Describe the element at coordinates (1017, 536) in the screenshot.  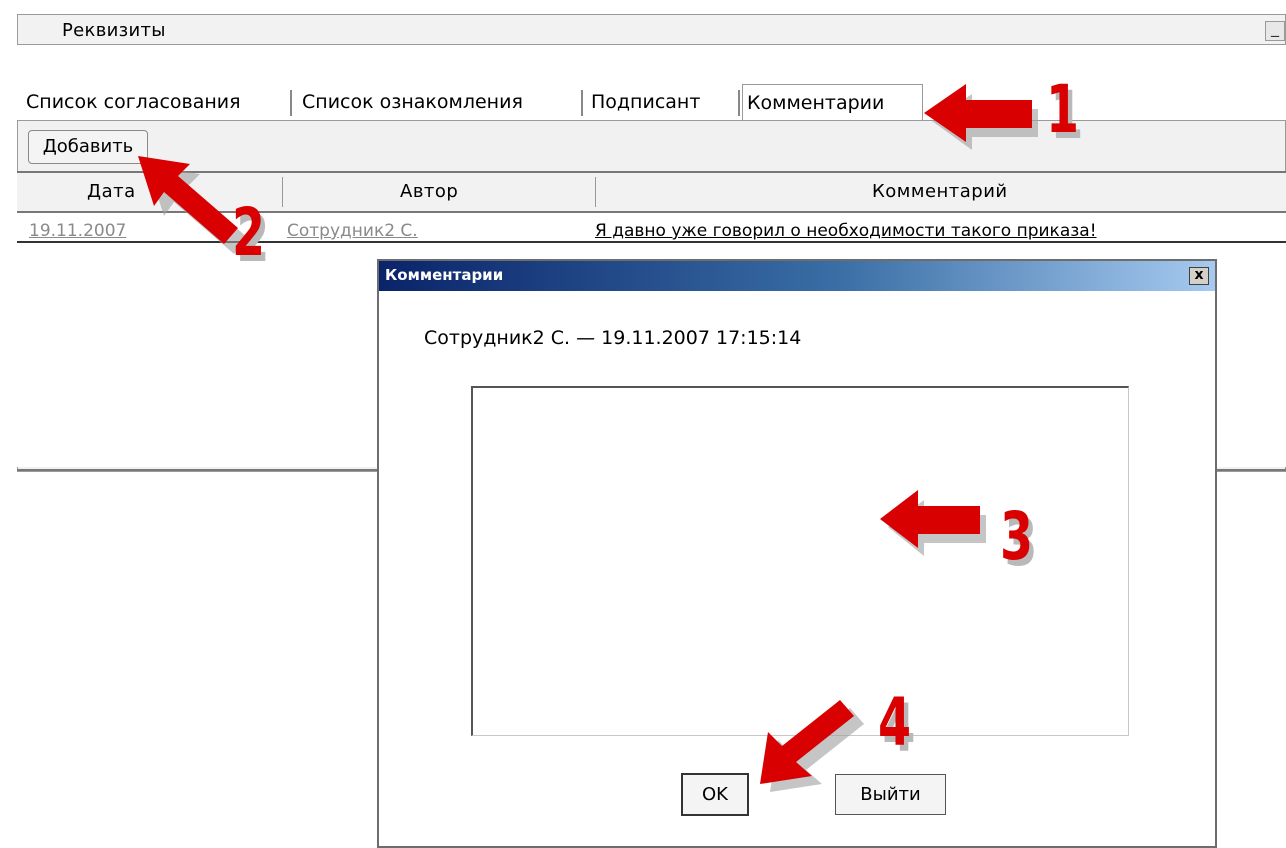
I see `annotation-number-3: 3` at that location.